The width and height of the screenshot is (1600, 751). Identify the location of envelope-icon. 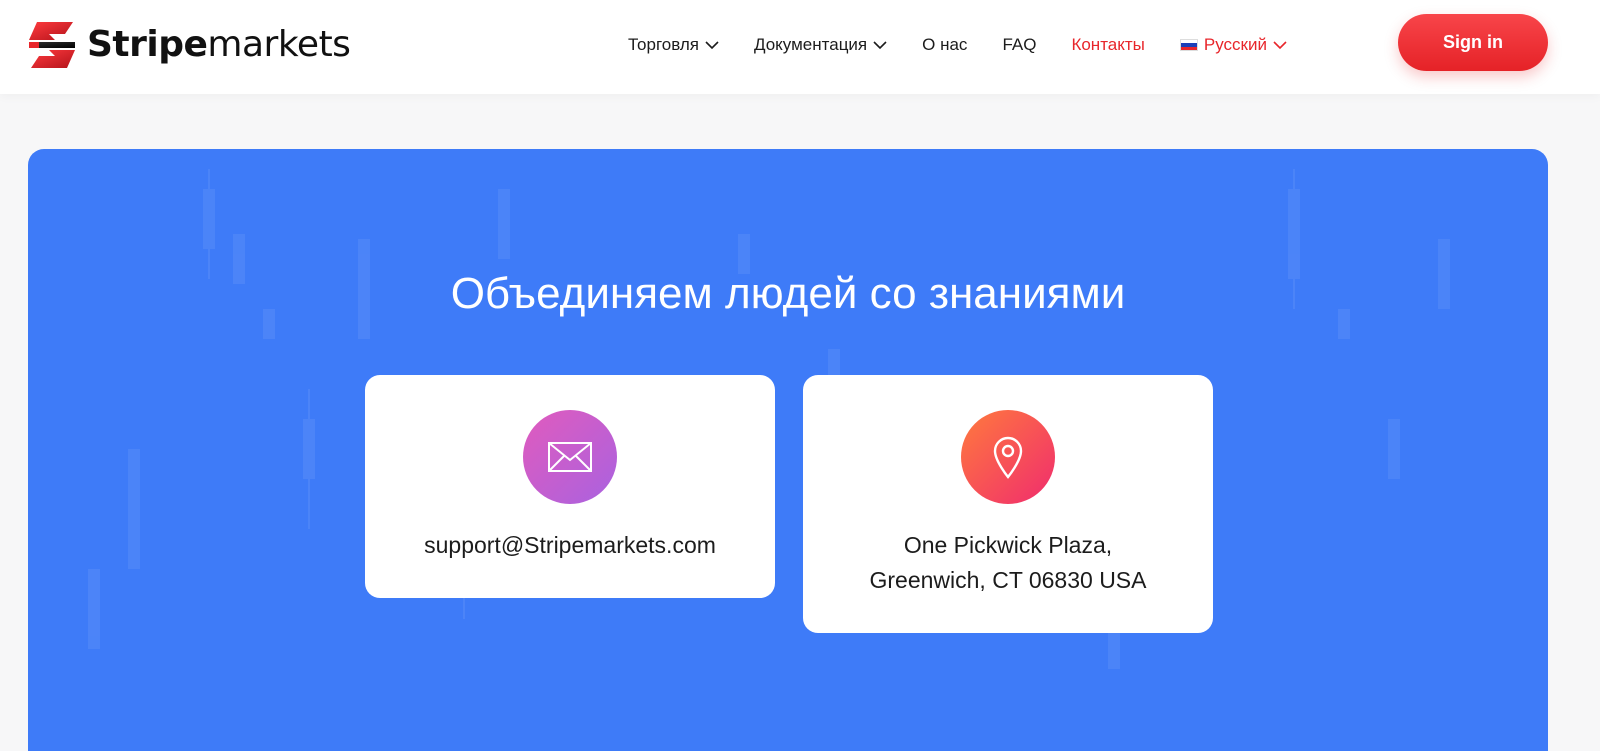
(570, 457).